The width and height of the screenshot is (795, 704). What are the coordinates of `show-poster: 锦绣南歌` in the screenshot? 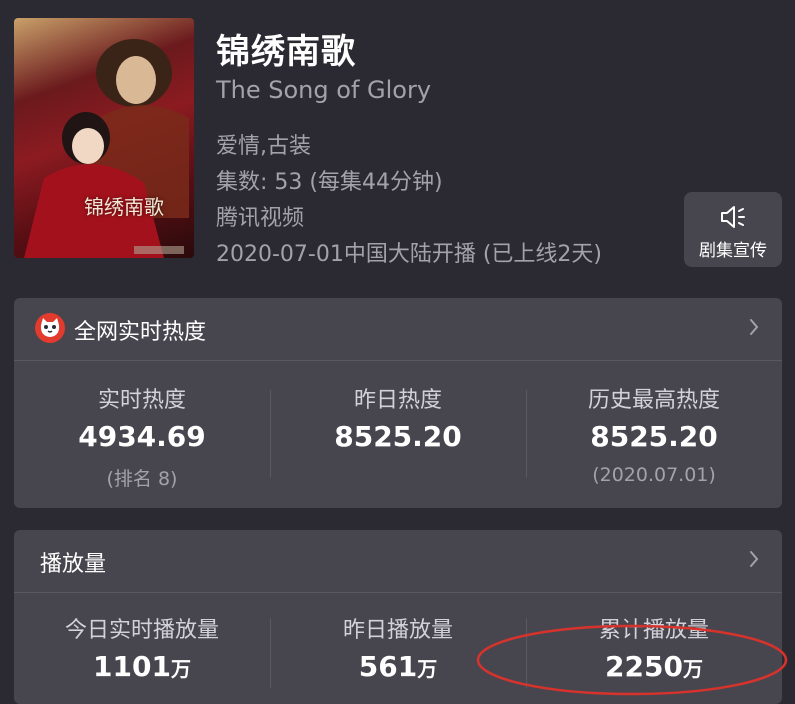 It's located at (104, 138).